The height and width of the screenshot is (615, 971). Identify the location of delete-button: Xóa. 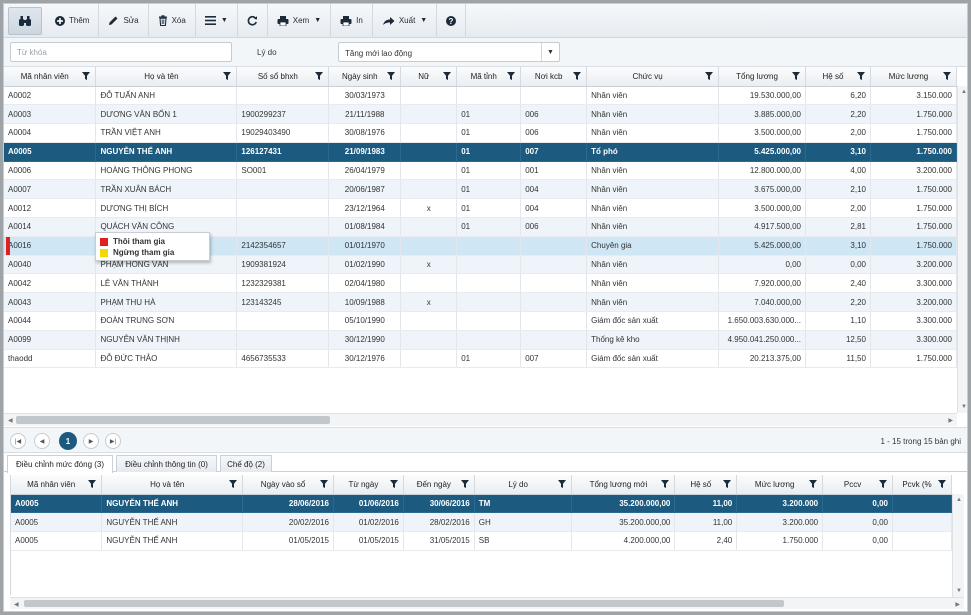
(172, 21).